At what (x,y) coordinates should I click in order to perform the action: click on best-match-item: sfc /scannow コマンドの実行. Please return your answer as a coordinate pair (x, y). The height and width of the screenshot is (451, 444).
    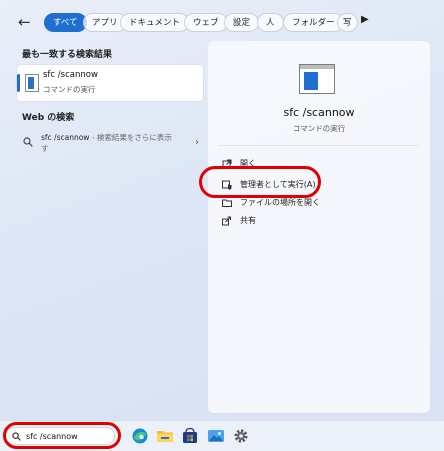
    Looking at the image, I should click on (110, 83).